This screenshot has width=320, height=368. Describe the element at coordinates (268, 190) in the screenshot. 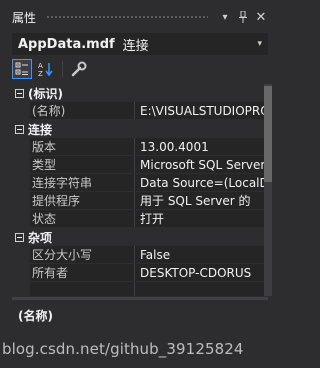

I see `vertical-scrollbar` at that location.